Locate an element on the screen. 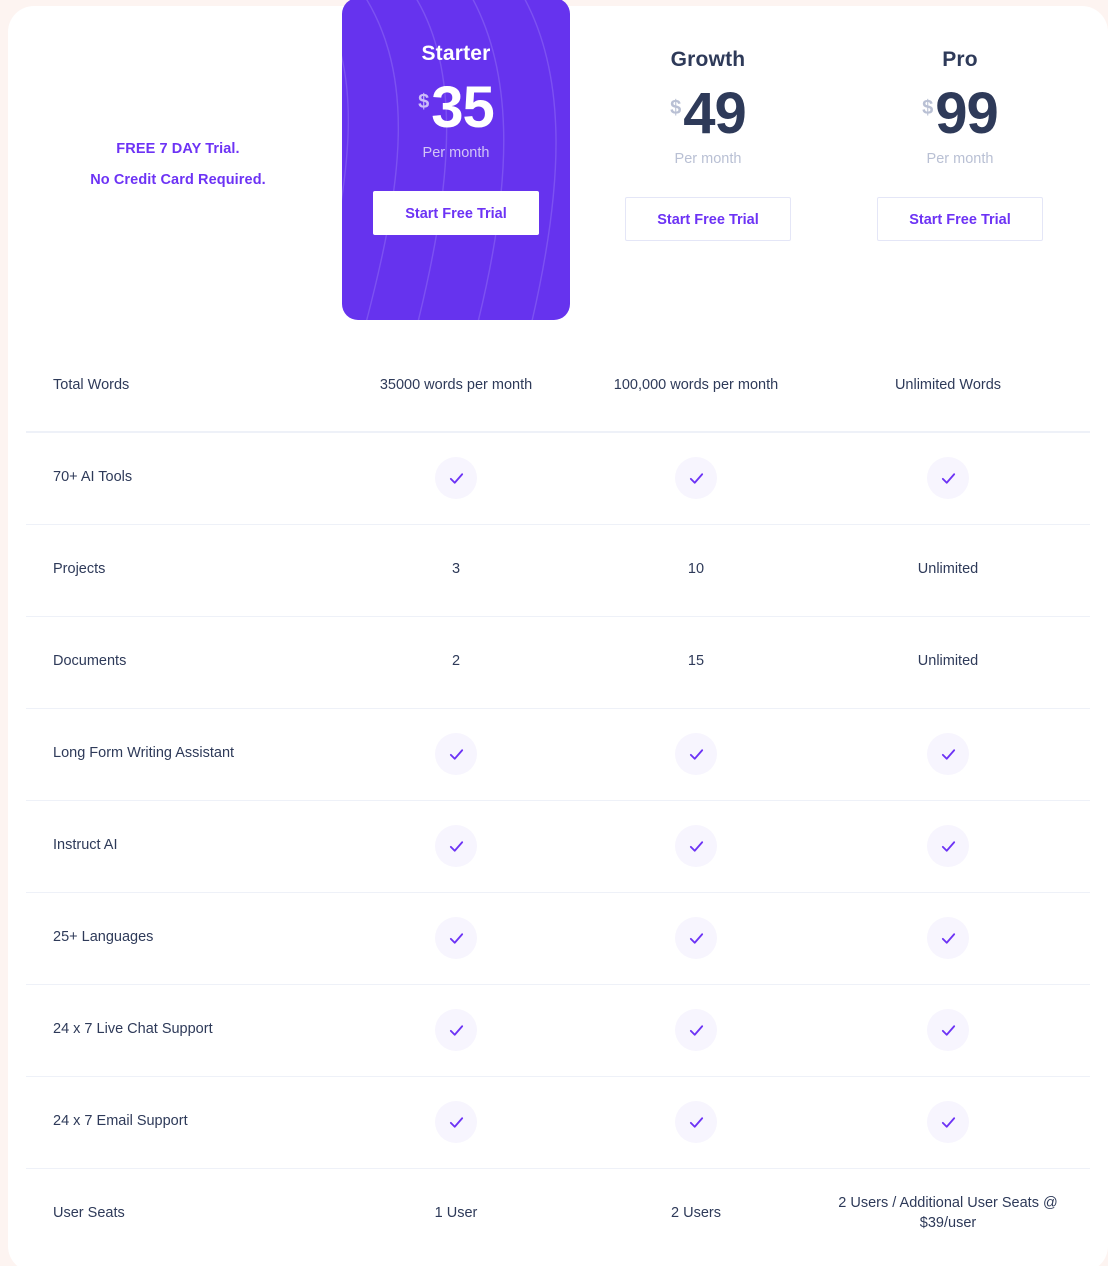 Image resolution: width=1108 pixels, height=1266 pixels. table-row: Documents 2 15 Unlimited is located at coordinates (554, 662).